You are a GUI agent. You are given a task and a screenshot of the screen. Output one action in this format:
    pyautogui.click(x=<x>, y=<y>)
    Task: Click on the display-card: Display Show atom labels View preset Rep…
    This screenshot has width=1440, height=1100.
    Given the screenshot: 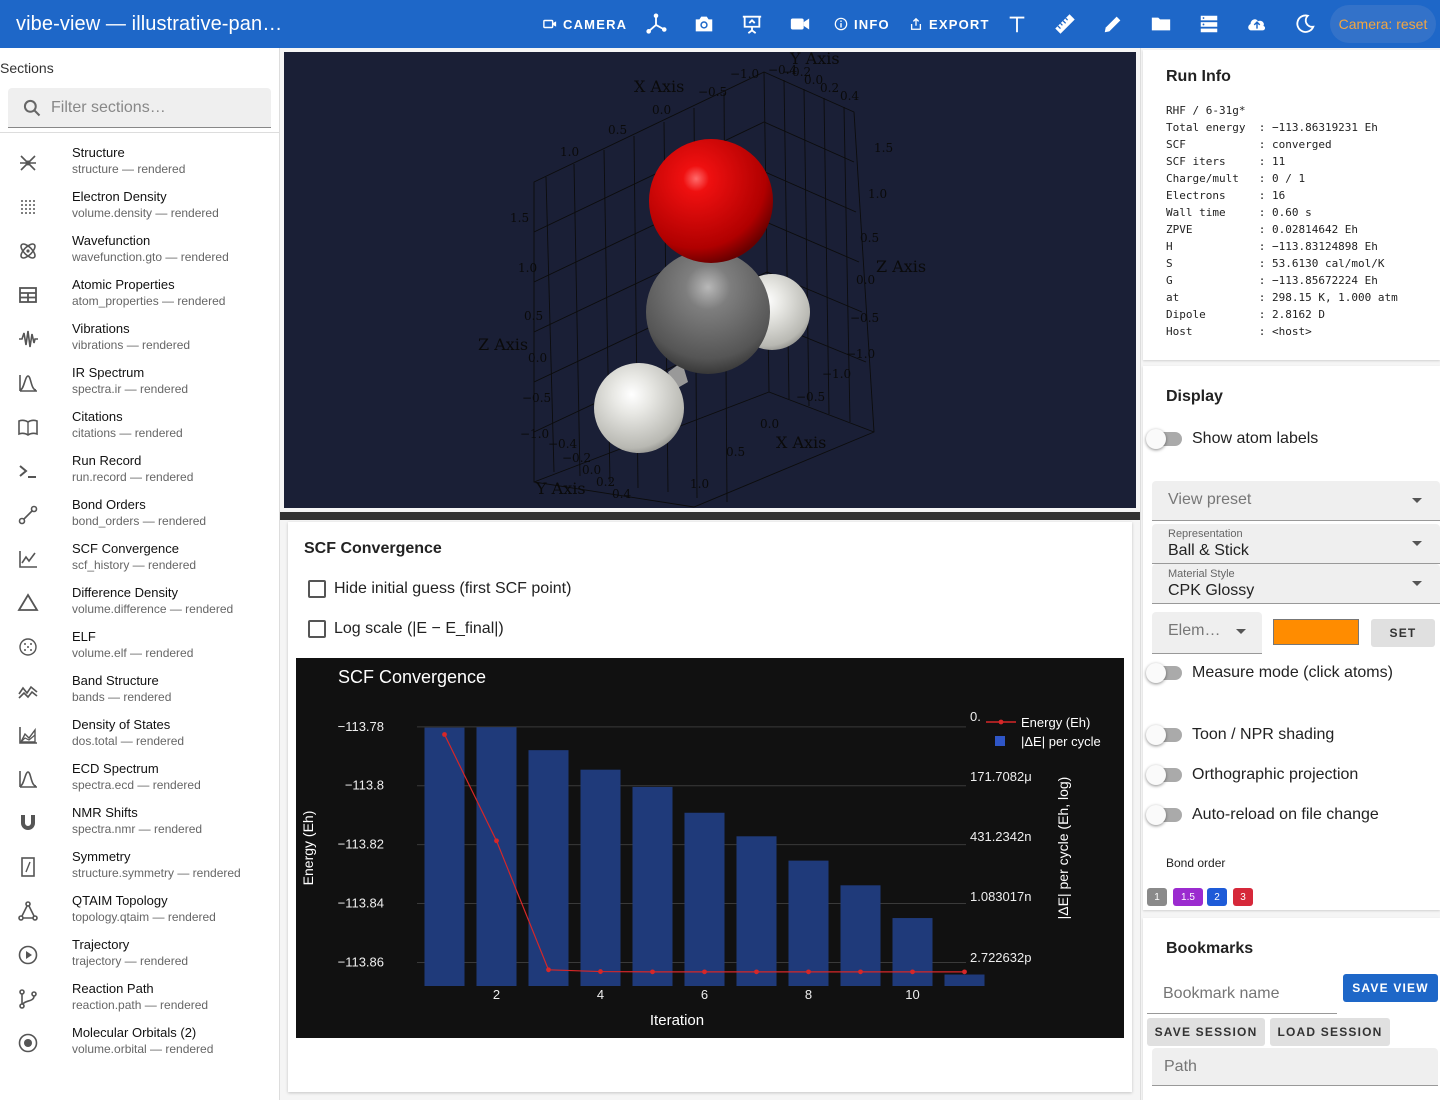 What is the action you would take?
    pyautogui.click(x=1291, y=638)
    